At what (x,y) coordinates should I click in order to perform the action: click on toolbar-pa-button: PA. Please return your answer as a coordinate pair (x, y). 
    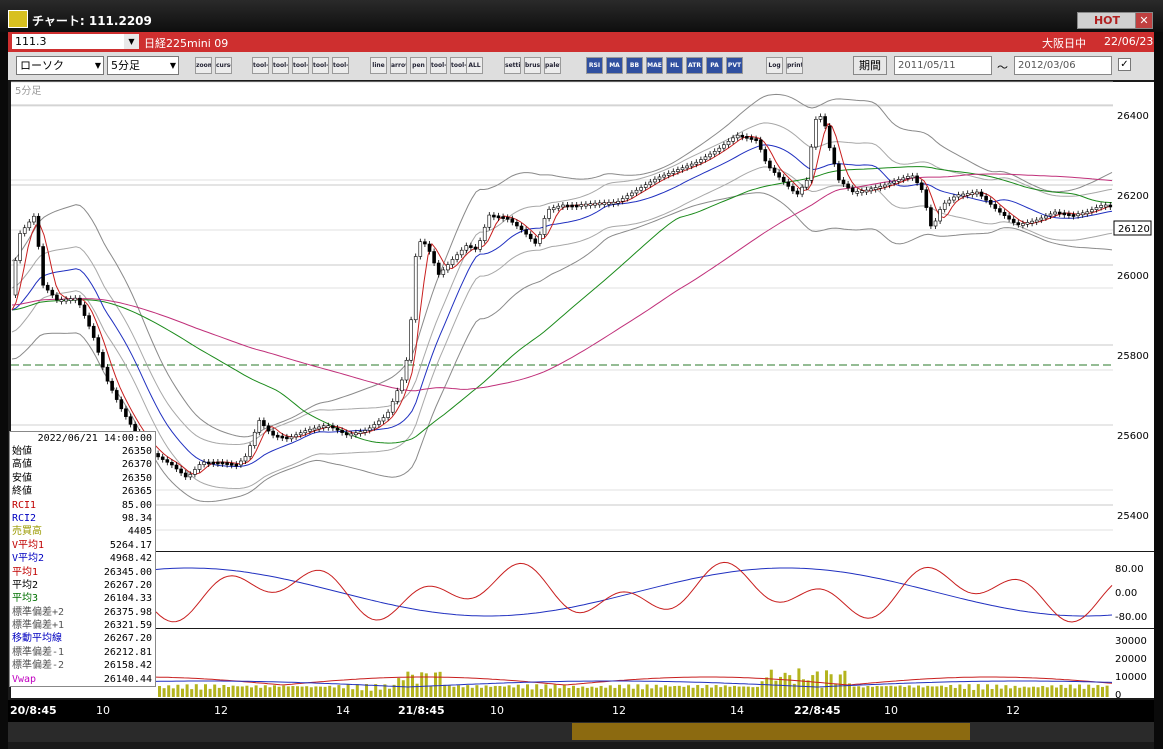
    Looking at the image, I should click on (714, 65).